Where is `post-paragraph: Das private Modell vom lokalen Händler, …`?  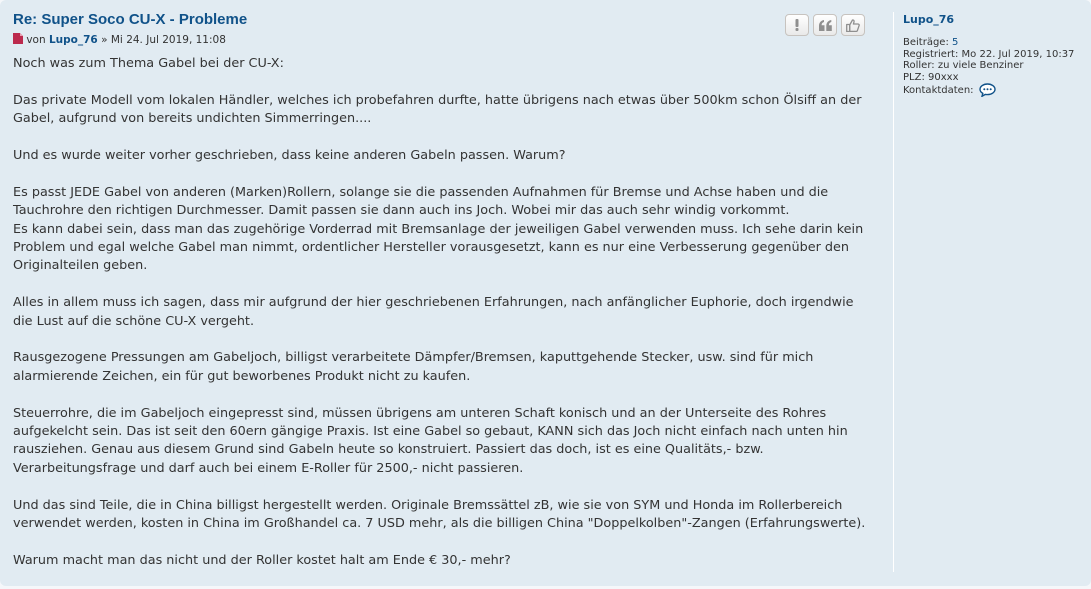 post-paragraph: Das private Modell vom lokalen Händler, … is located at coordinates (440, 110).